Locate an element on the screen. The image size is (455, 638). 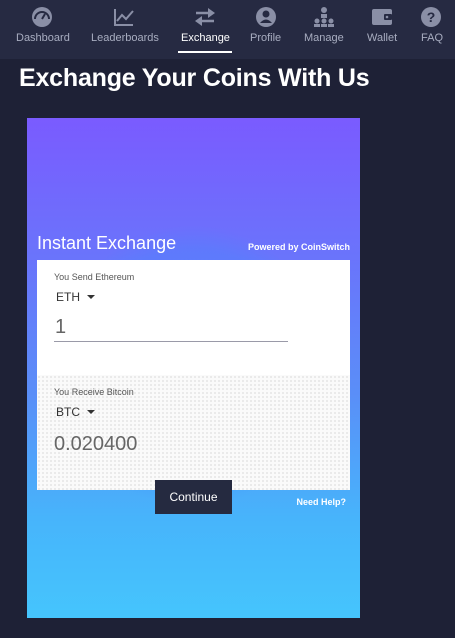
nav-label: Leaderboards is located at coordinates (125, 38).